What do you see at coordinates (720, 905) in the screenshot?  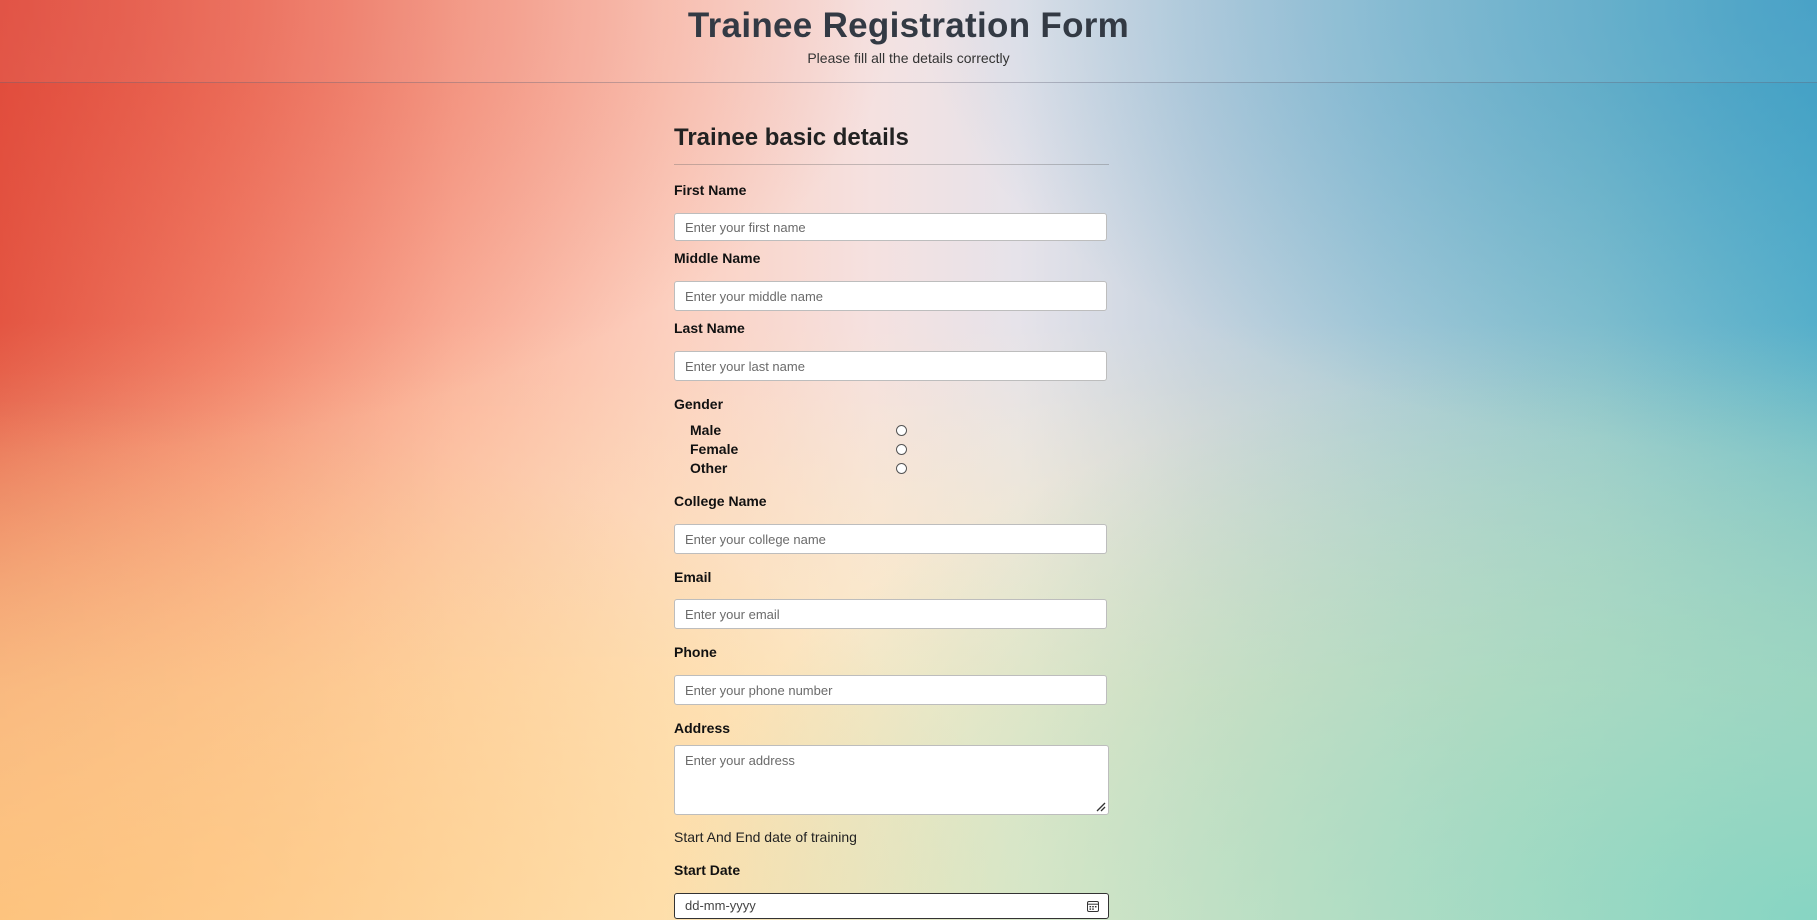 I see `start-date-placeholder: dd-mm-yyyy` at bounding box center [720, 905].